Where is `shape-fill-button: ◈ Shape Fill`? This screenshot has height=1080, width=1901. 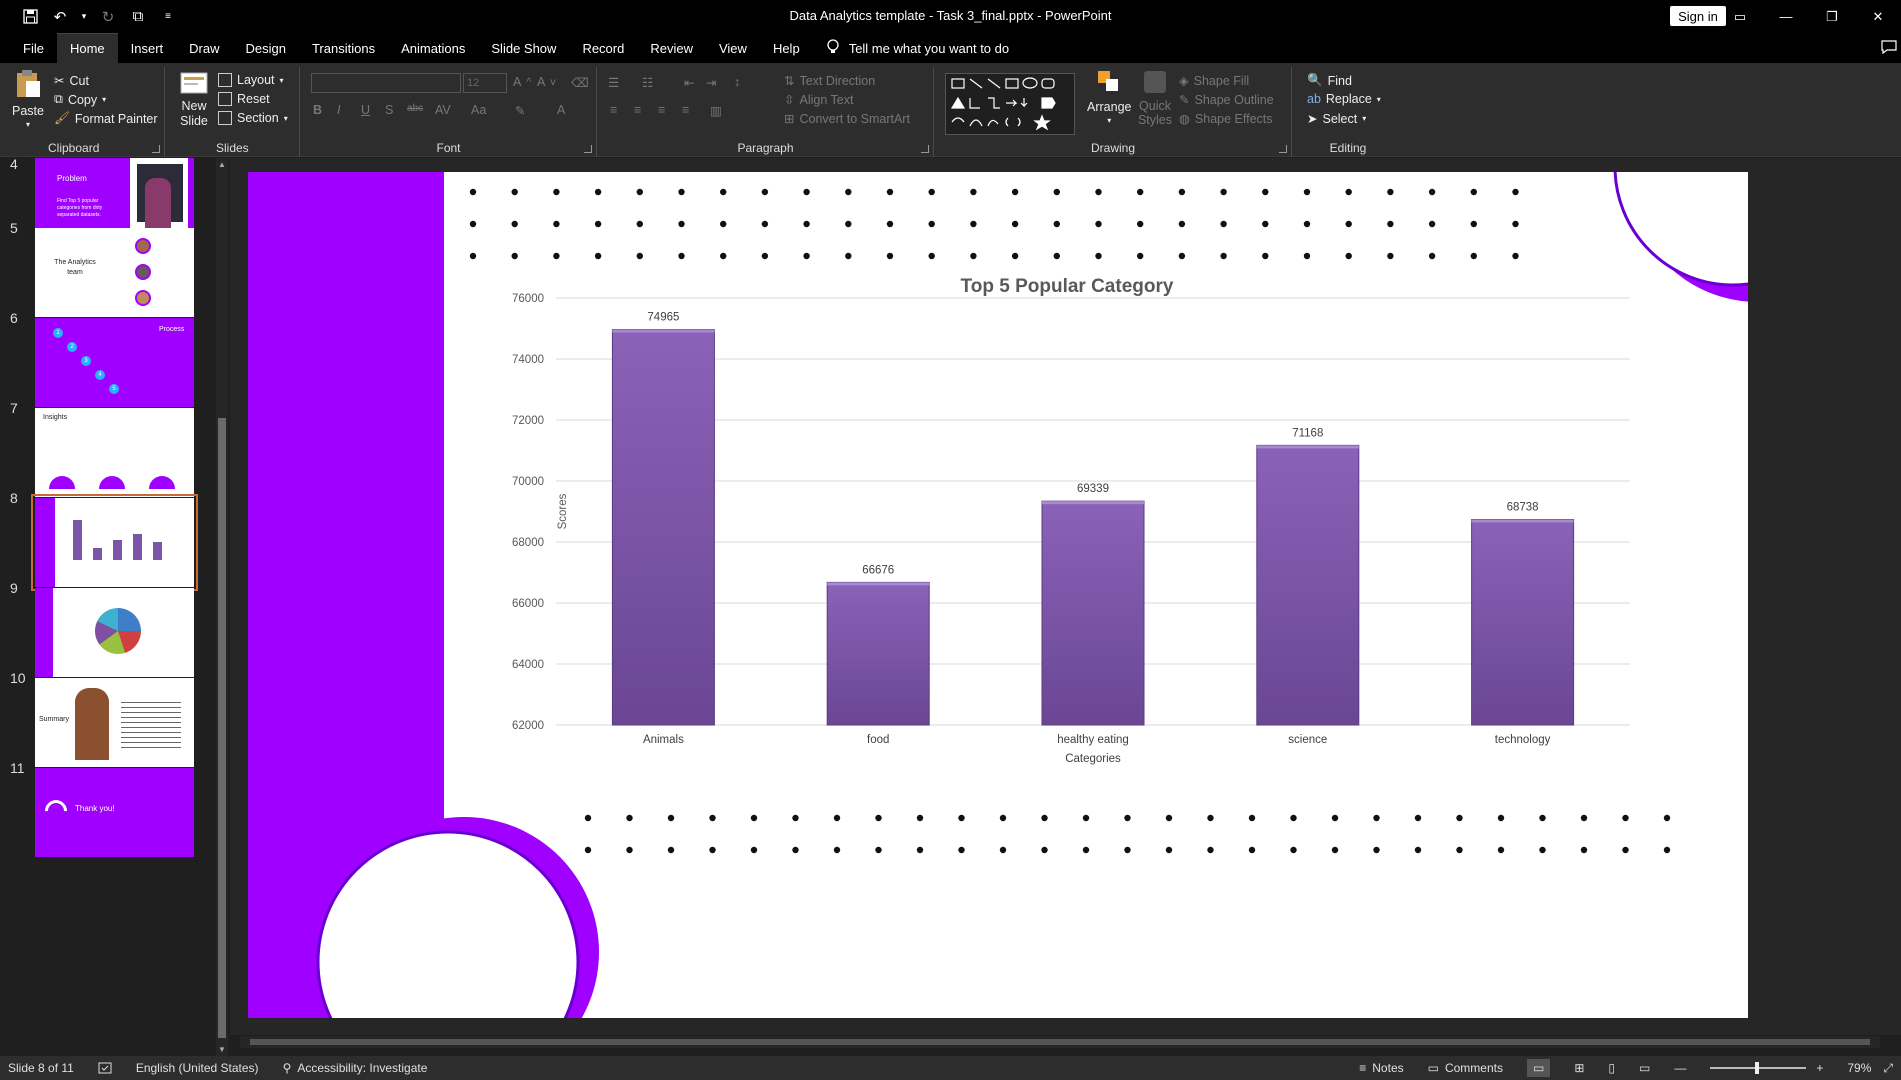
shape-fill-button: ◈ Shape Fill is located at coordinates (1214, 81).